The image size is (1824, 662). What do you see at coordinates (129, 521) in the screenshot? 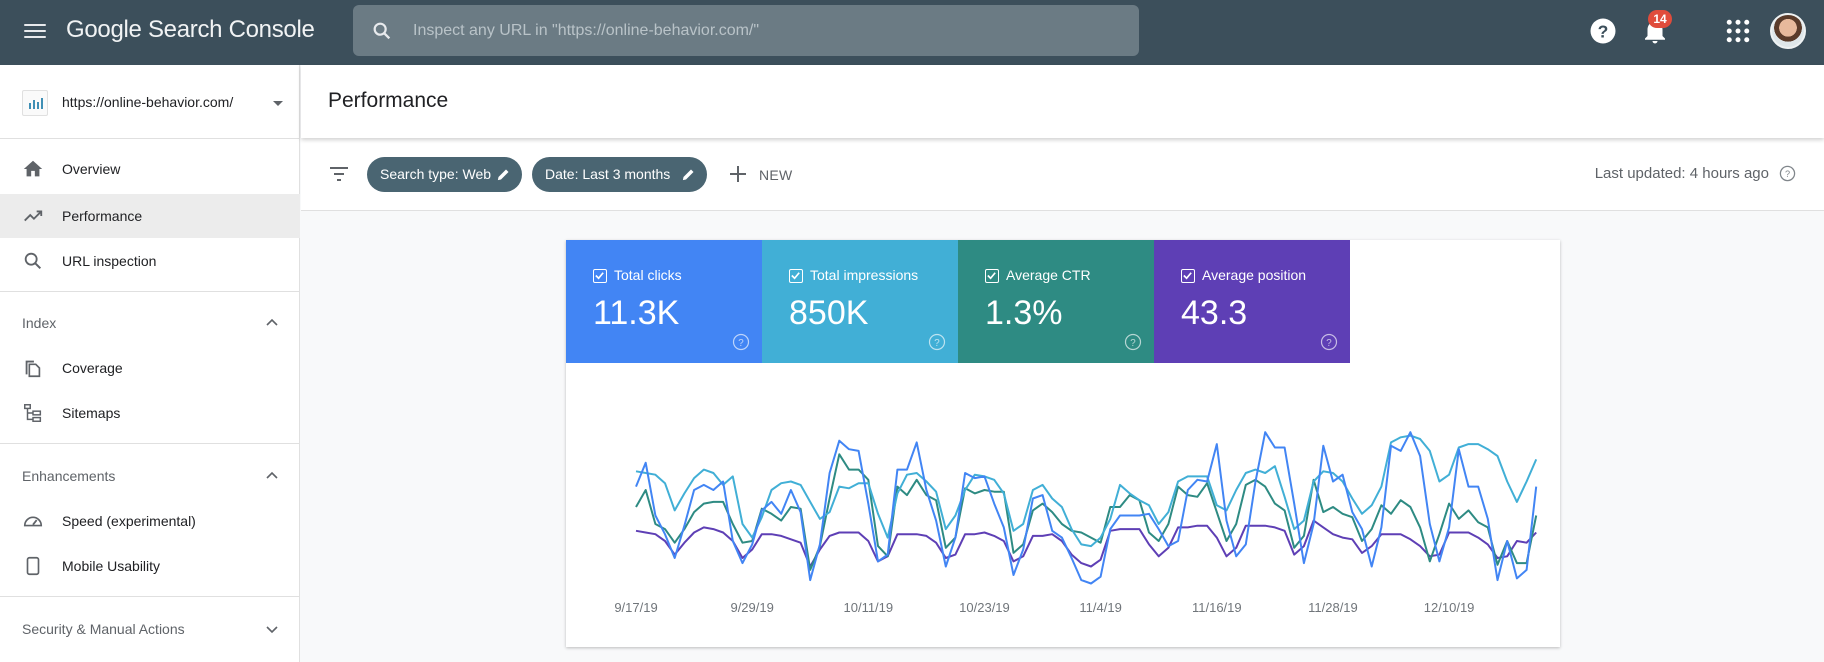
I see `sidebar-item-label: Speed (experimental)` at bounding box center [129, 521].